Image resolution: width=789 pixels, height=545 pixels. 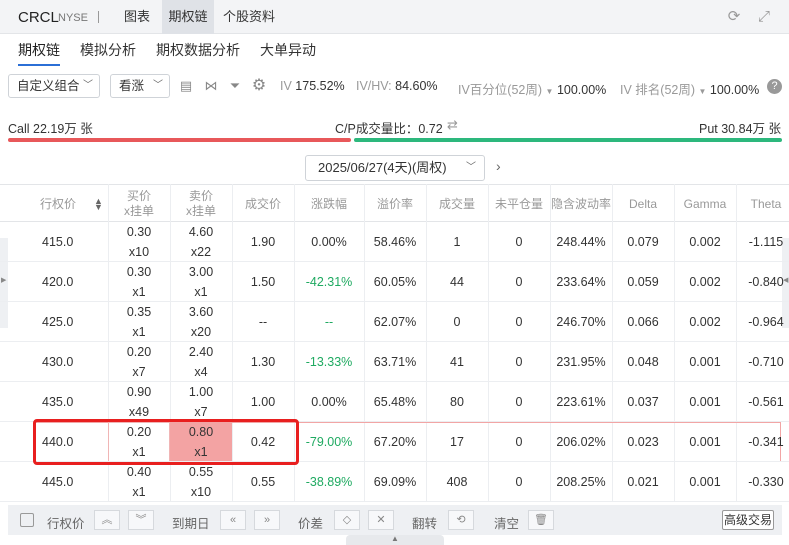 What do you see at coordinates (186, 86) in the screenshot?
I see `table-layout-icon: ▤` at bounding box center [186, 86].